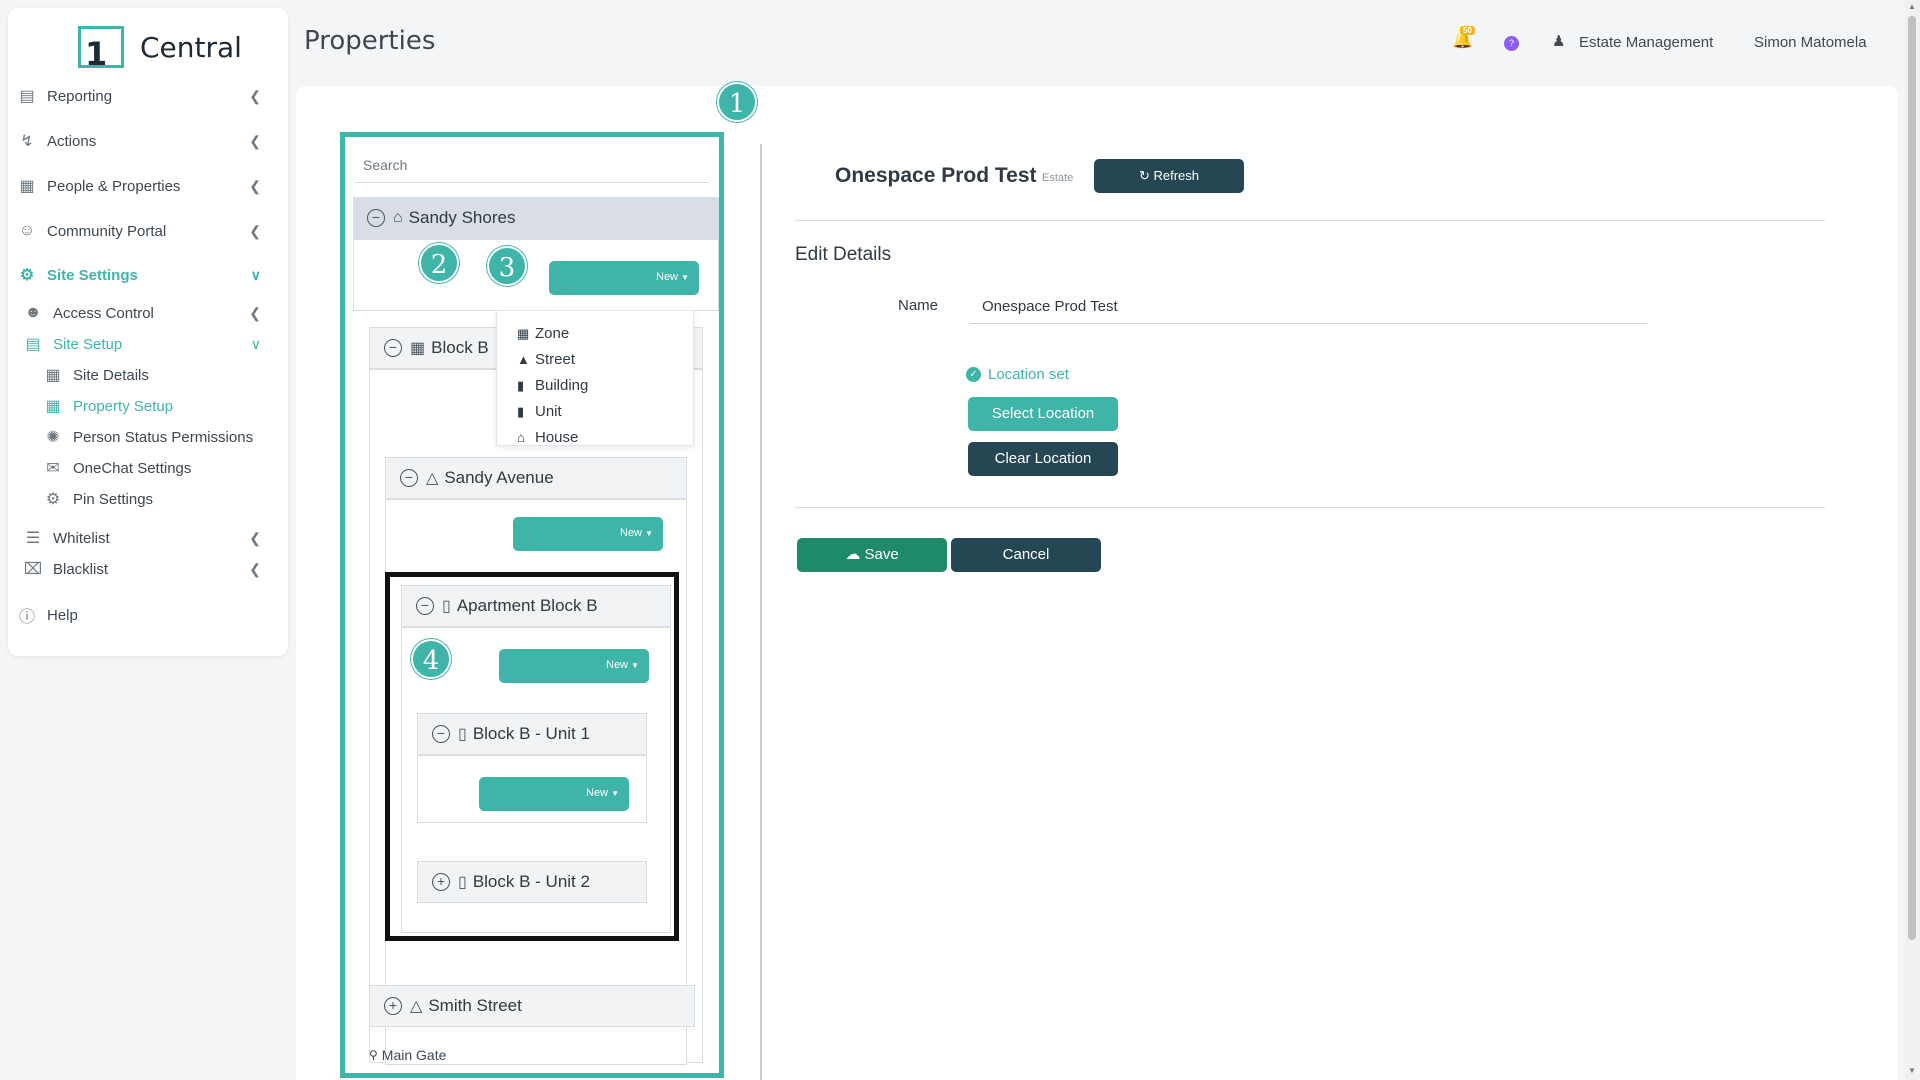 Image resolution: width=1920 pixels, height=1080 pixels. I want to click on street-icon: △, so click(432, 478).